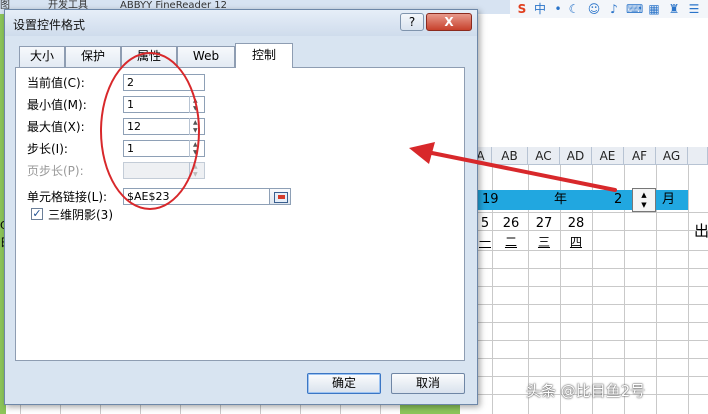  What do you see at coordinates (654, 9) in the screenshot?
I see `grid-icon: ▦` at bounding box center [654, 9].